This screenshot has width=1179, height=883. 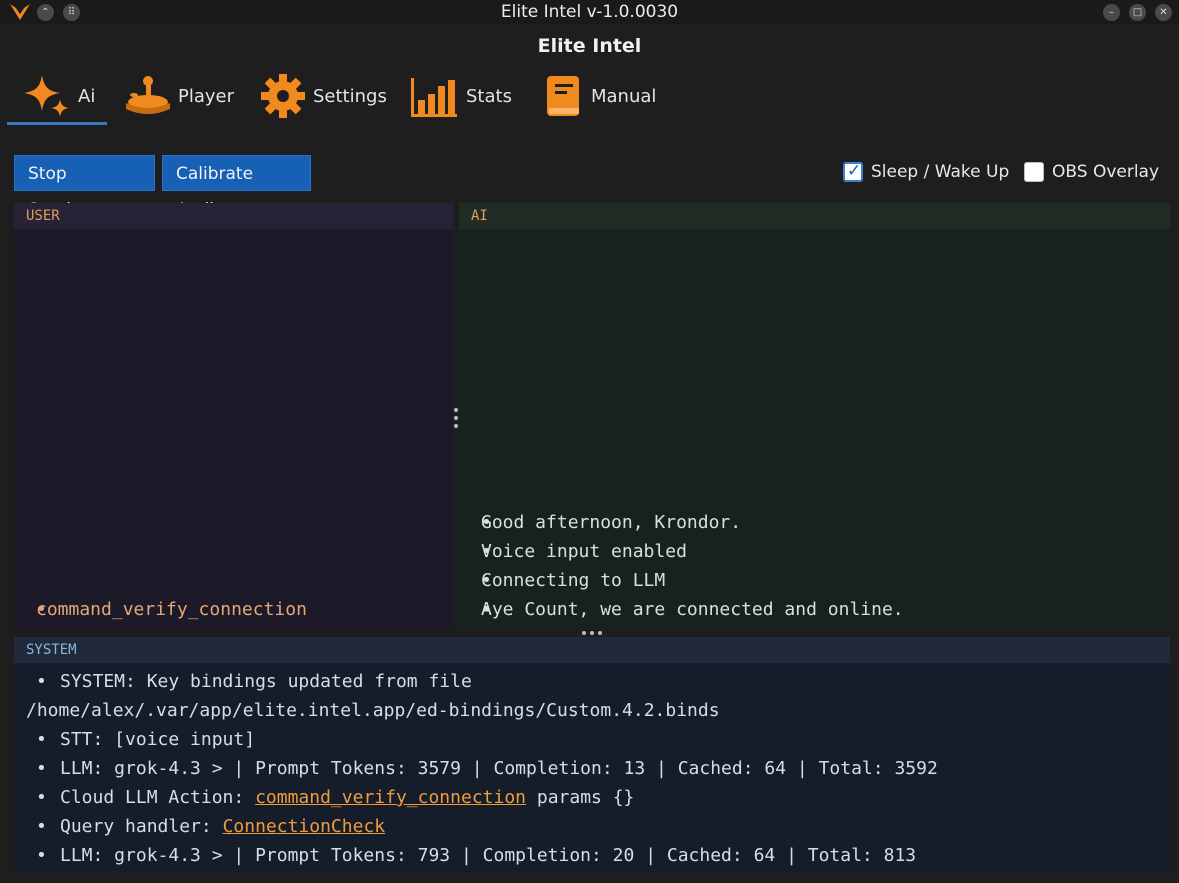 I want to click on app-heading: Elite Intel, so click(x=589, y=46).